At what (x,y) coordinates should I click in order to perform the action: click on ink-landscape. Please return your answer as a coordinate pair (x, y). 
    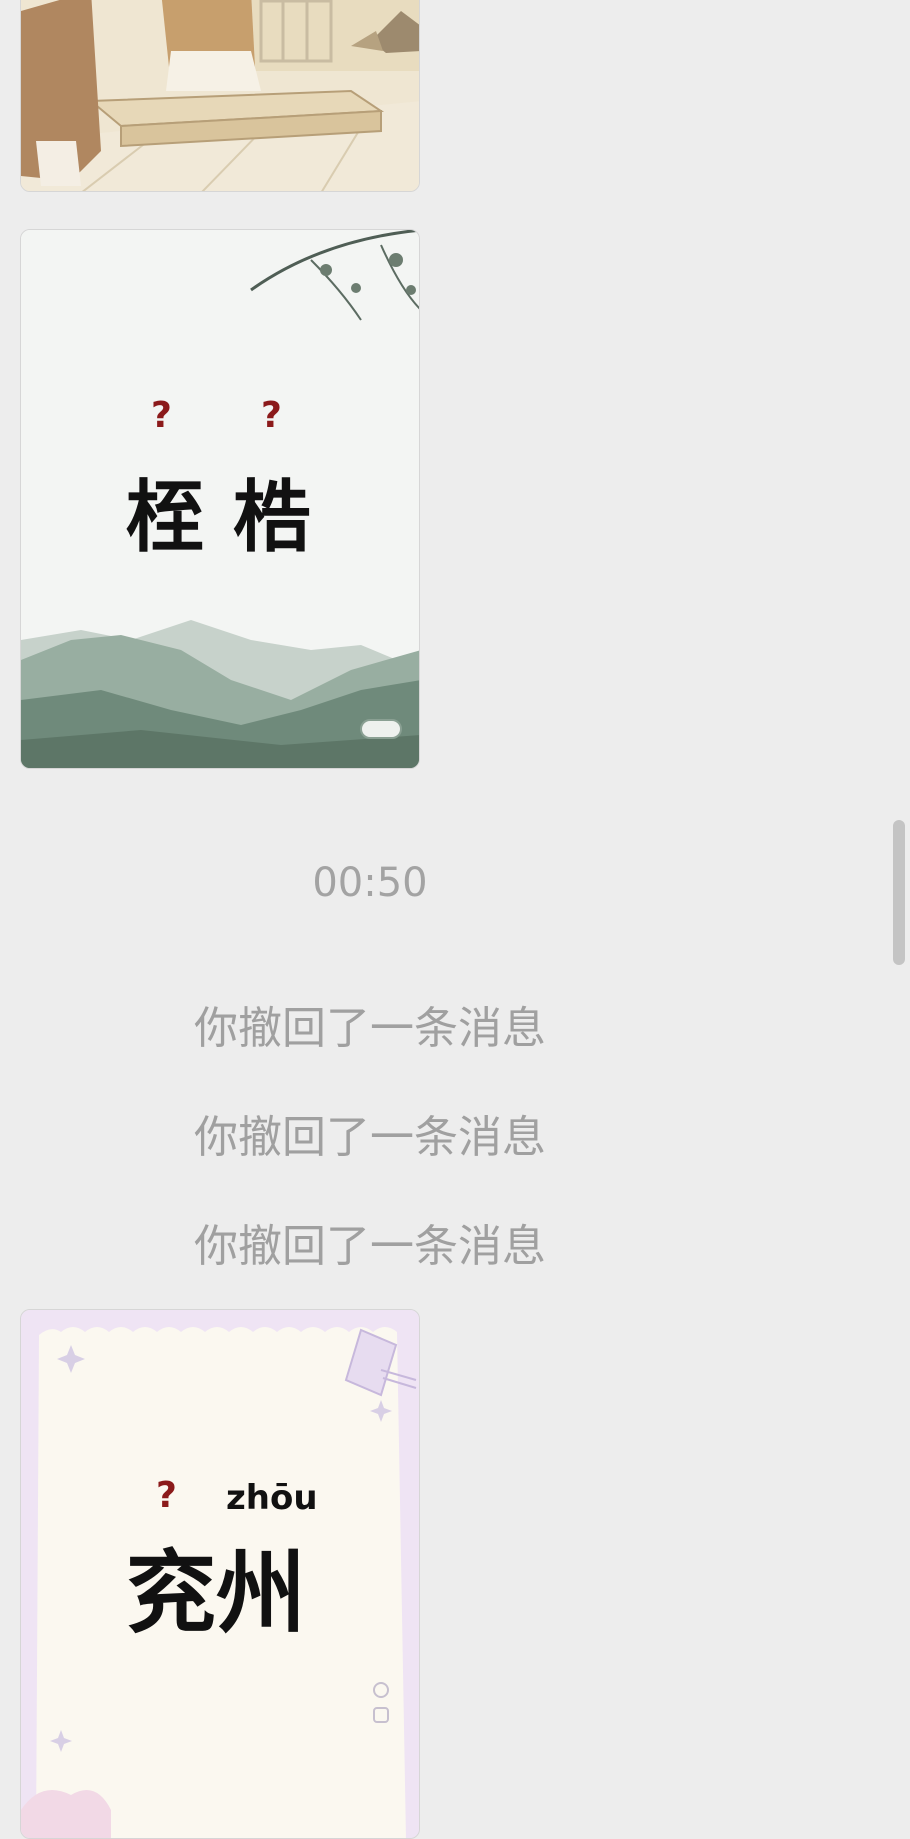
    Looking at the image, I should click on (220, 499).